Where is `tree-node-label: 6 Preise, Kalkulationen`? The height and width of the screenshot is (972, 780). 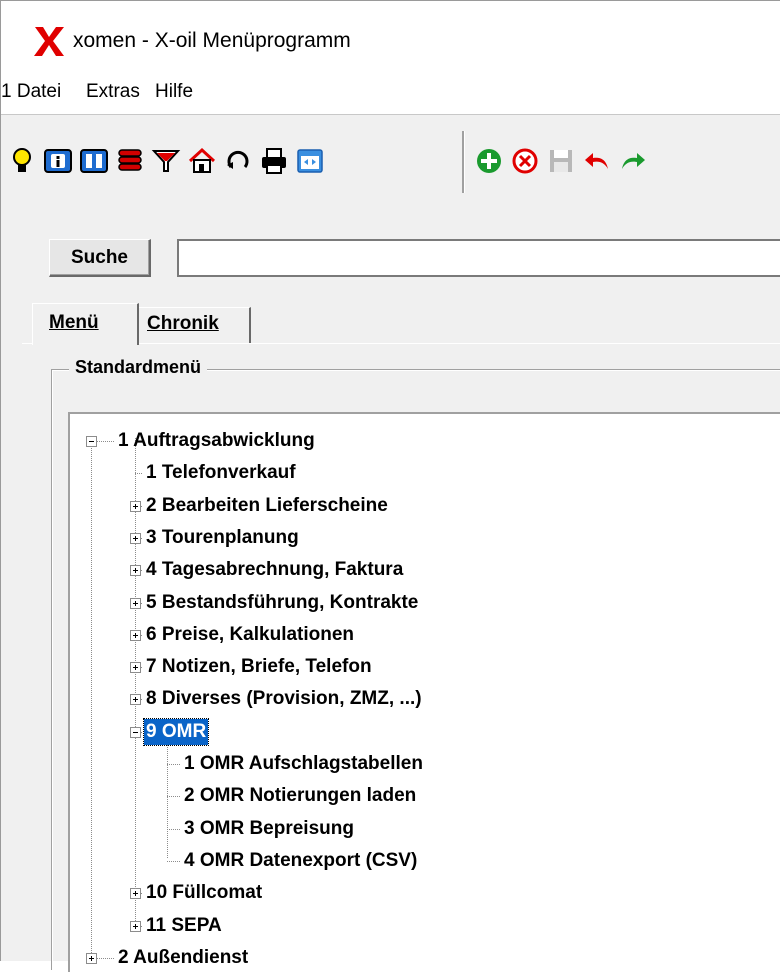 tree-node-label: 6 Preise, Kalkulationen is located at coordinates (250, 635).